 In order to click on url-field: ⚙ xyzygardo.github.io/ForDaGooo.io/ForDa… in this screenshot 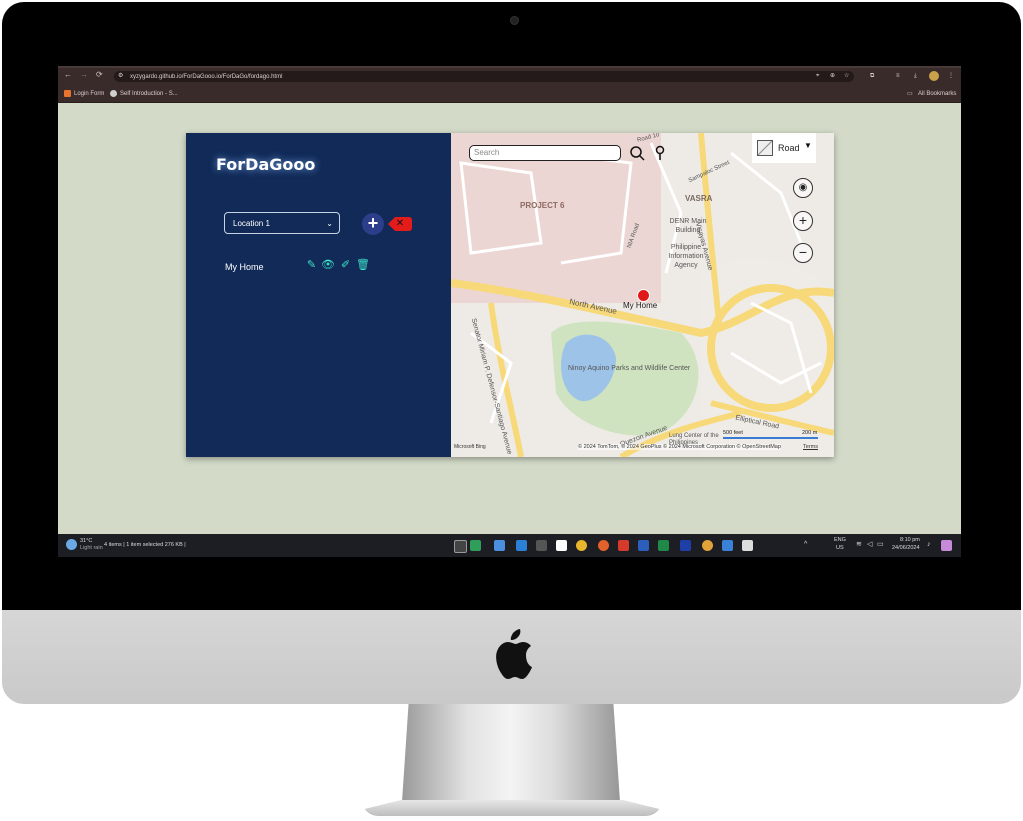, I will do `click(484, 76)`.